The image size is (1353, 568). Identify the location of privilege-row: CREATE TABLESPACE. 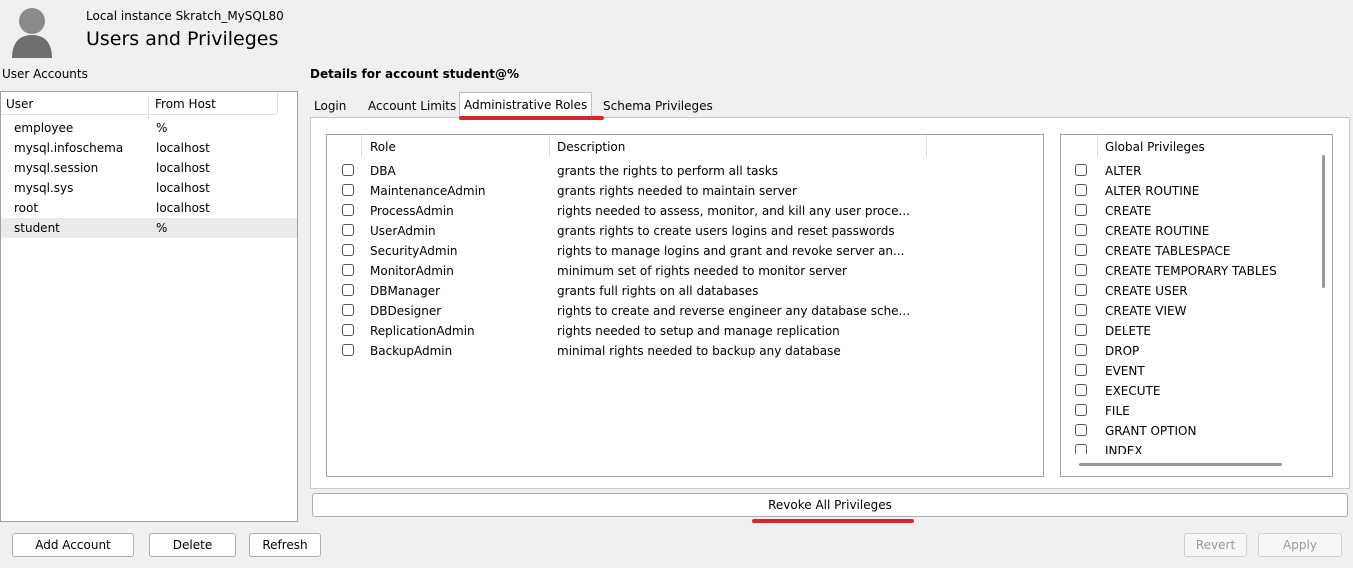
(1191, 251).